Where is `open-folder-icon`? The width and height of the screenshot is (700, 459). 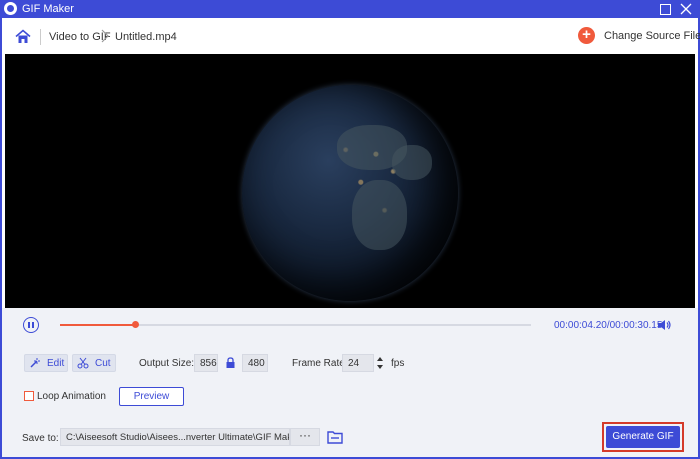
open-folder-icon is located at coordinates (335, 437).